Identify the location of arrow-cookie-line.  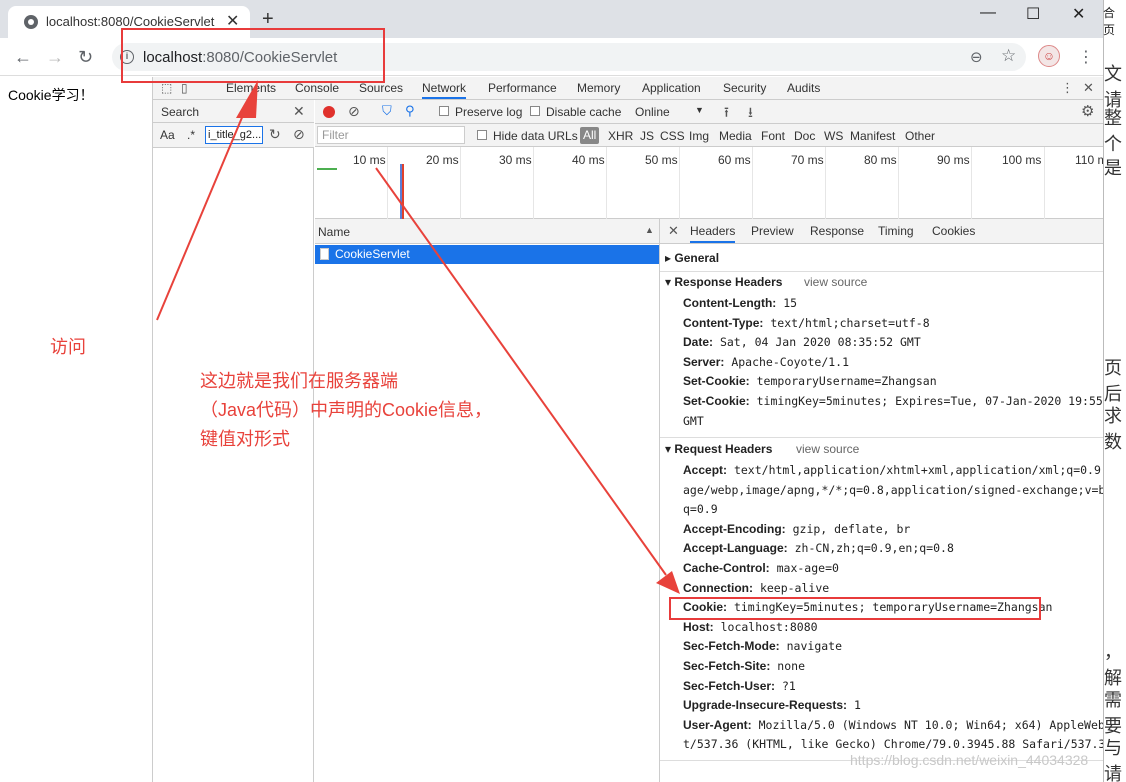
(521, 371).